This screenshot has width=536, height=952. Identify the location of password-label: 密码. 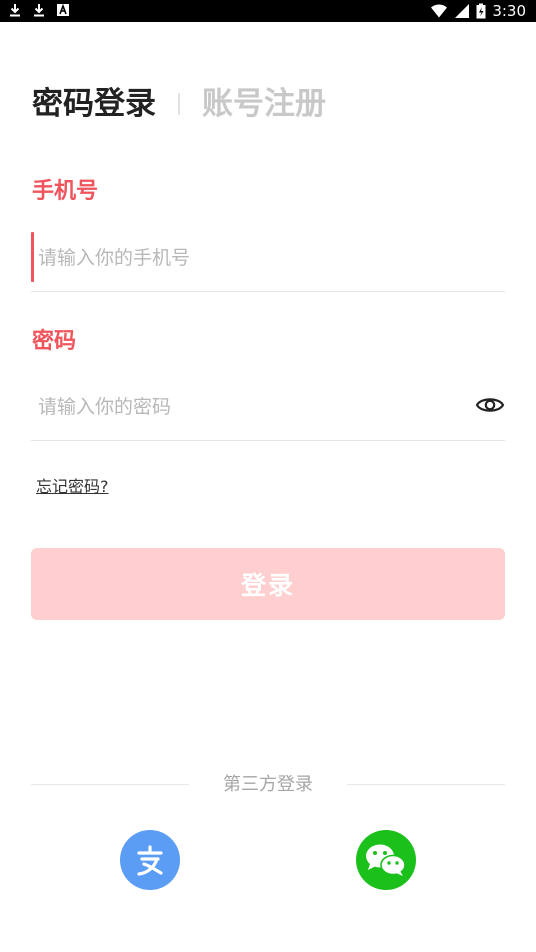
(54, 341).